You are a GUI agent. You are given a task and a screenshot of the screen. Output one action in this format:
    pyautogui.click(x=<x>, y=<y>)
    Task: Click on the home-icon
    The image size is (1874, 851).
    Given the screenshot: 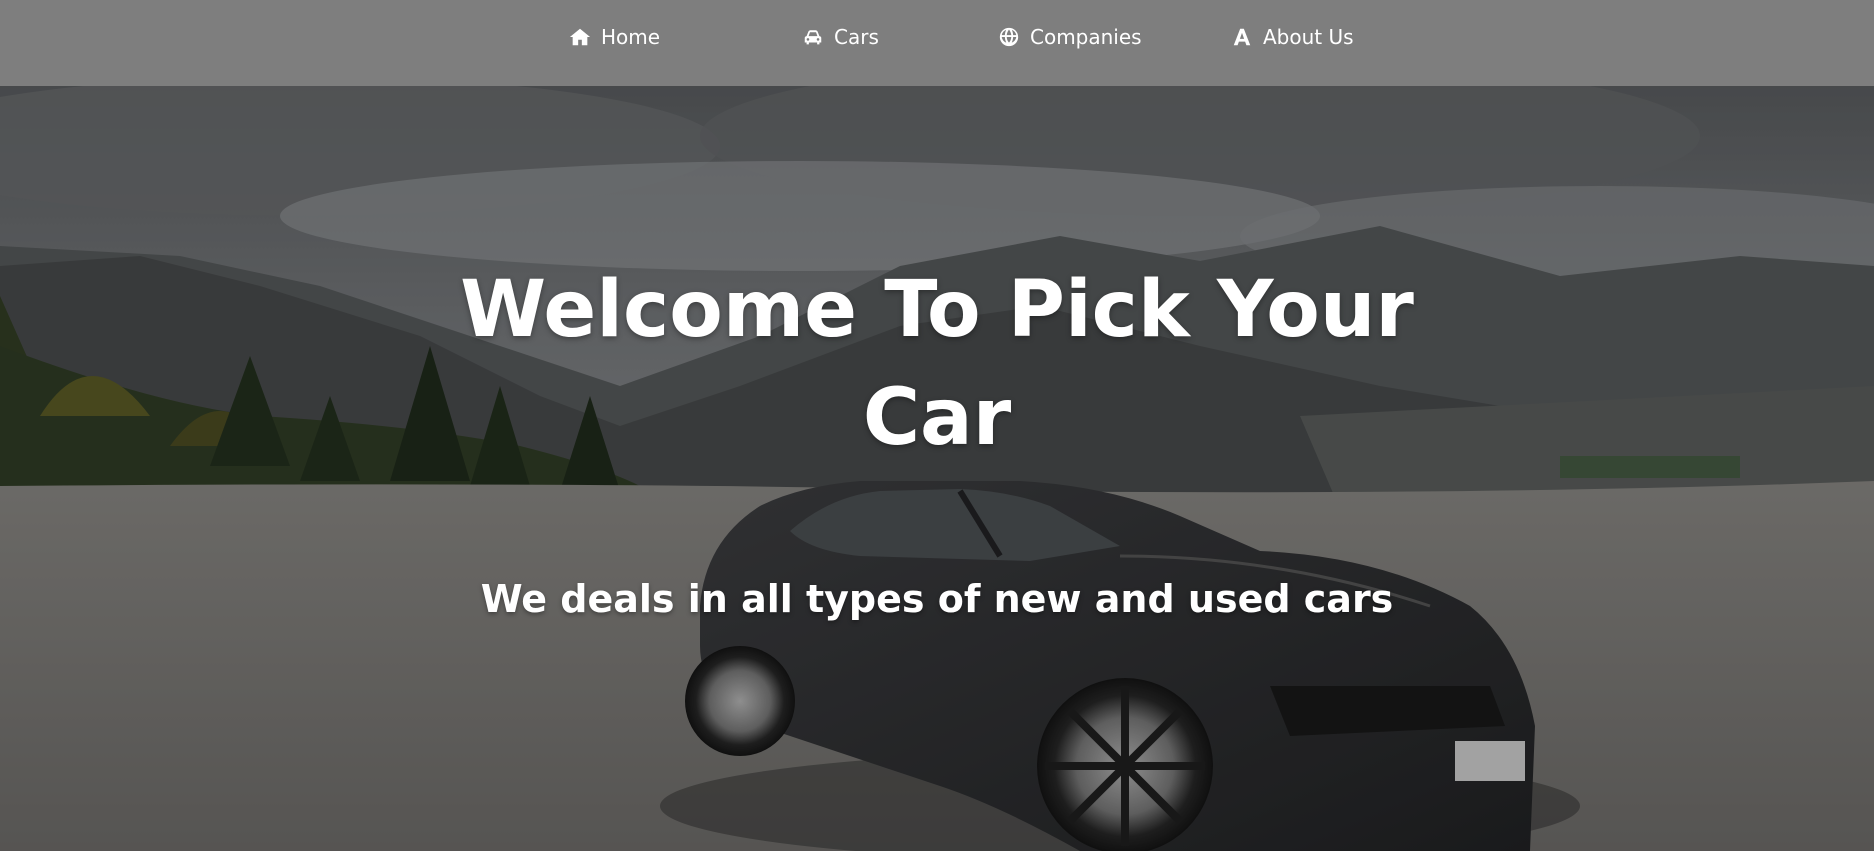 What is the action you would take?
    pyautogui.click(x=580, y=37)
    